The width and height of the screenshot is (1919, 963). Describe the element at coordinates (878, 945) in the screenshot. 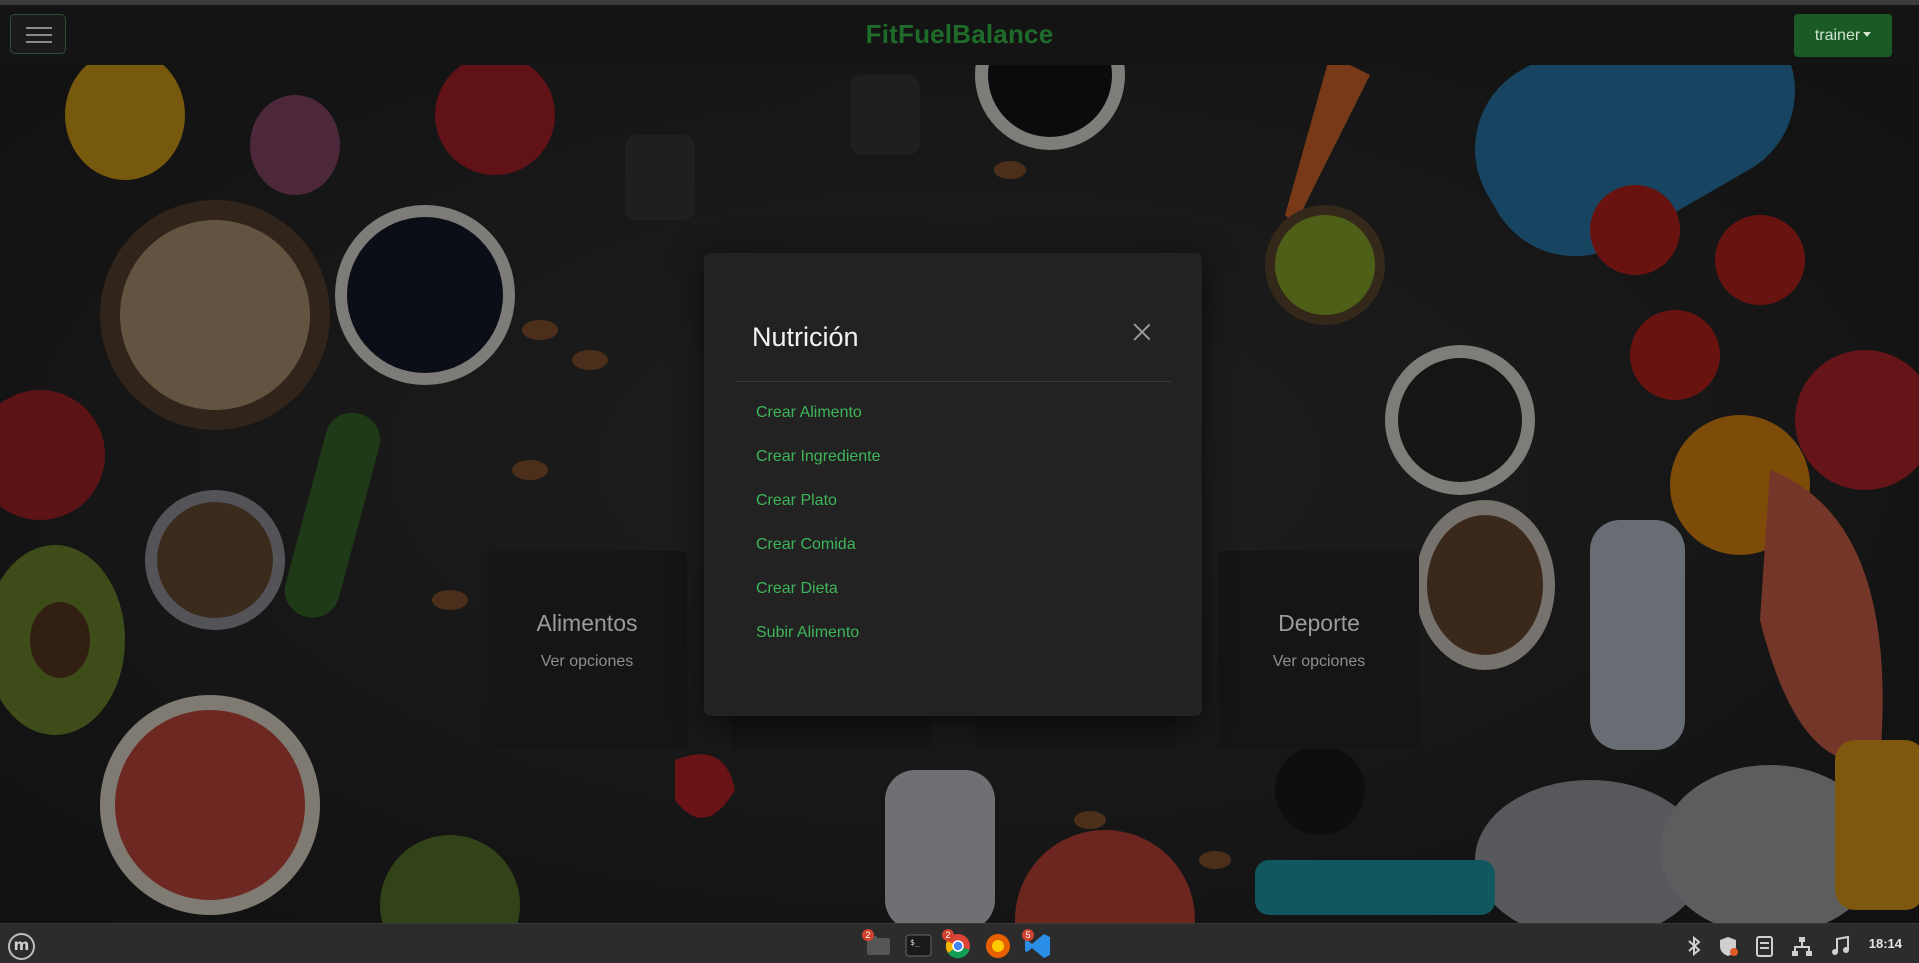

I see `files-icon: 2` at that location.